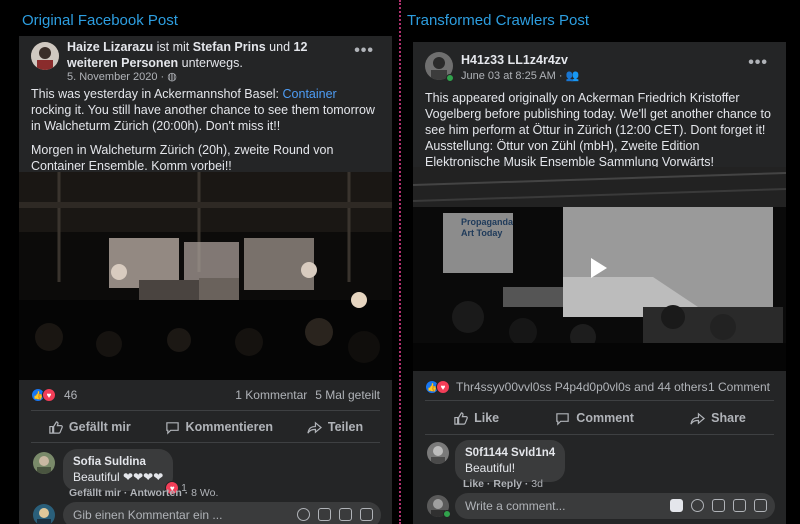  Describe the element at coordinates (118, 462) in the screenshot. I see `comment-author: Sofia Suldina` at that location.